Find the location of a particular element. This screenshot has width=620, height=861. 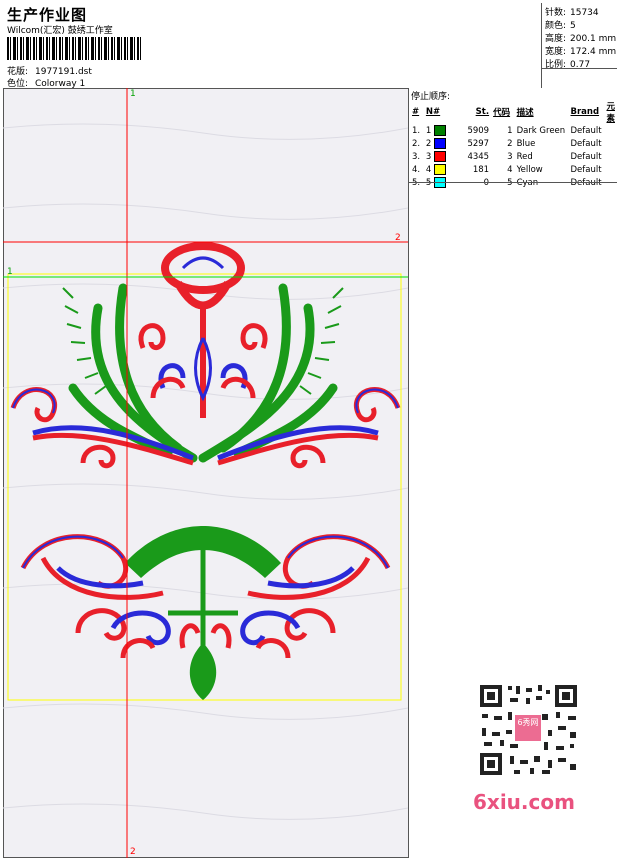

guide-label-top: 1 is located at coordinates (133, 94).